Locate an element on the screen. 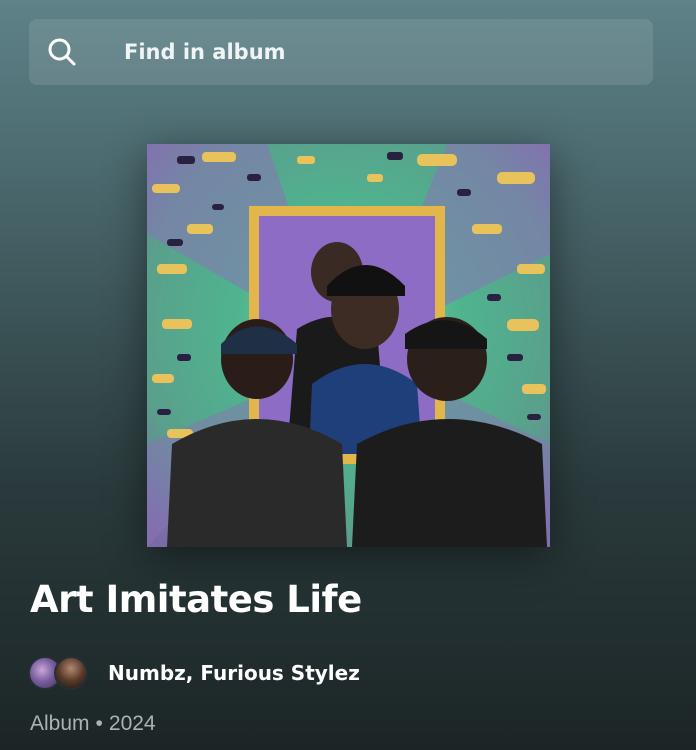 The height and width of the screenshot is (750, 696). search-input: Find in album is located at coordinates (205, 52).